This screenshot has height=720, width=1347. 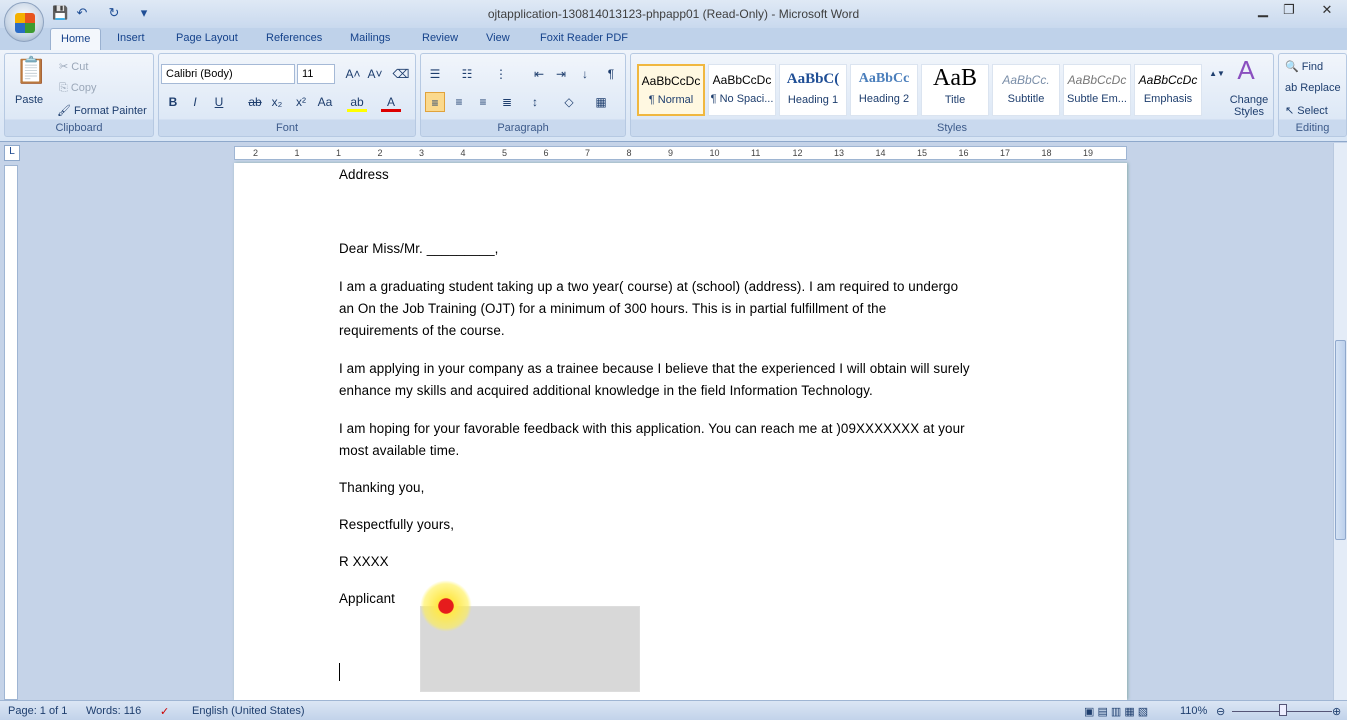 What do you see at coordinates (114, 13) in the screenshot?
I see `redo-icon: ↻` at bounding box center [114, 13].